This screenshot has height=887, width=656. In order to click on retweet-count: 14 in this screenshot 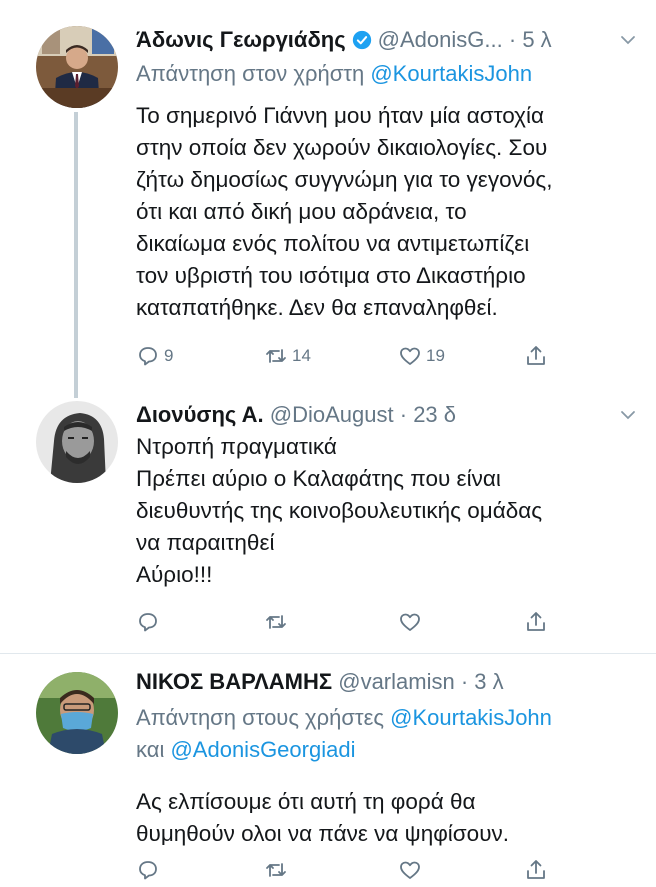, I will do `click(301, 355)`.